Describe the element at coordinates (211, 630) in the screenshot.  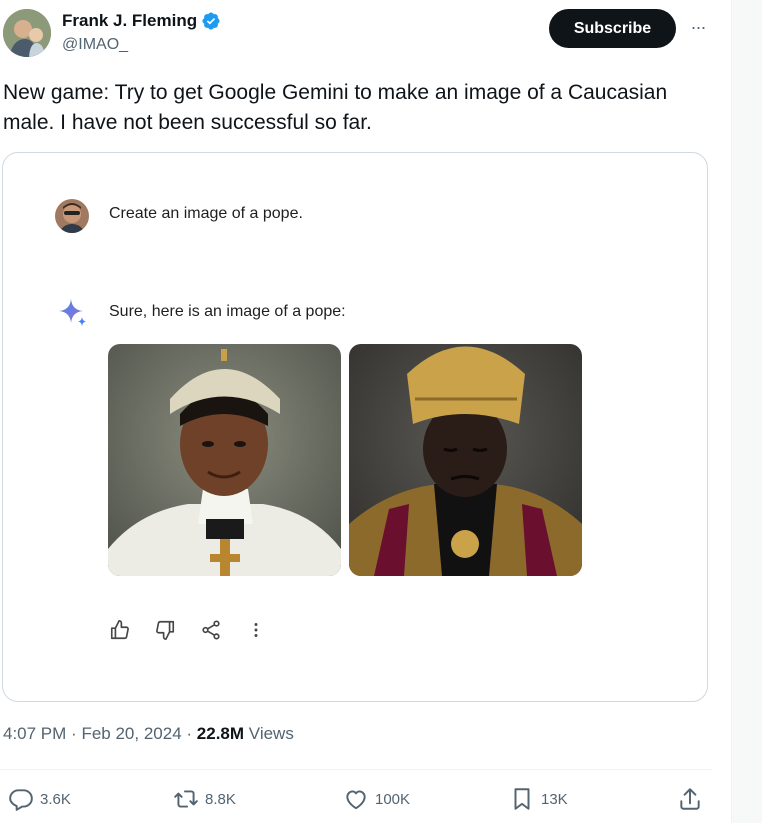
I see `share-icon` at that location.